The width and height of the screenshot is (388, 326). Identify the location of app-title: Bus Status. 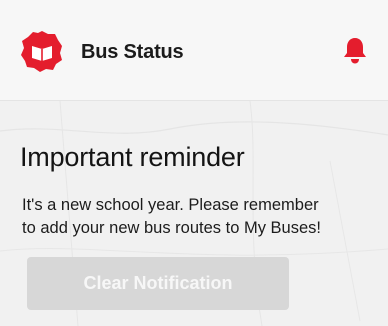
(132, 52).